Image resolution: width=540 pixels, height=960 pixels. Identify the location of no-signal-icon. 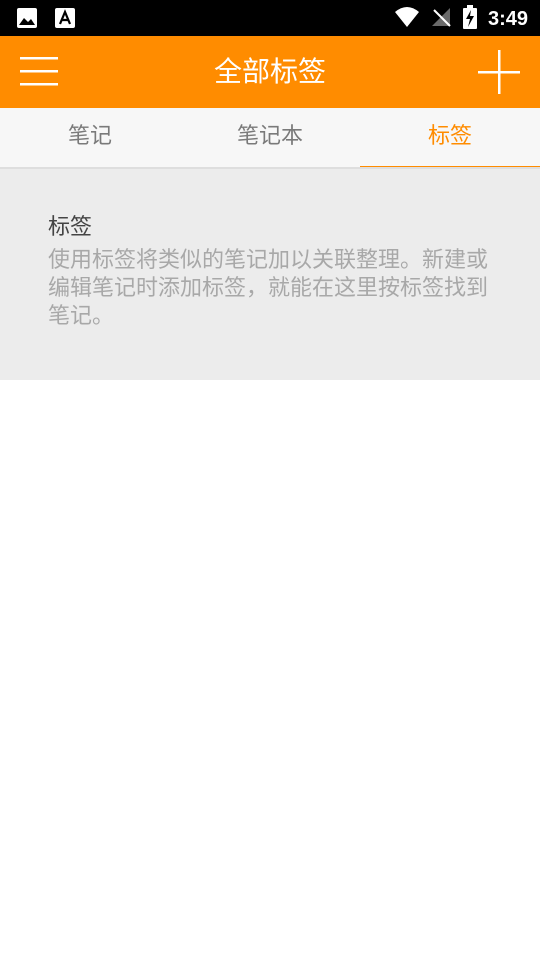
(441, 19).